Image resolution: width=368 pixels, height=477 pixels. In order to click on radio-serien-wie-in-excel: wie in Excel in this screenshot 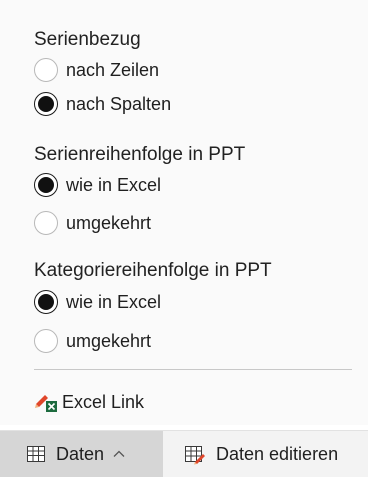, I will do `click(97, 185)`.